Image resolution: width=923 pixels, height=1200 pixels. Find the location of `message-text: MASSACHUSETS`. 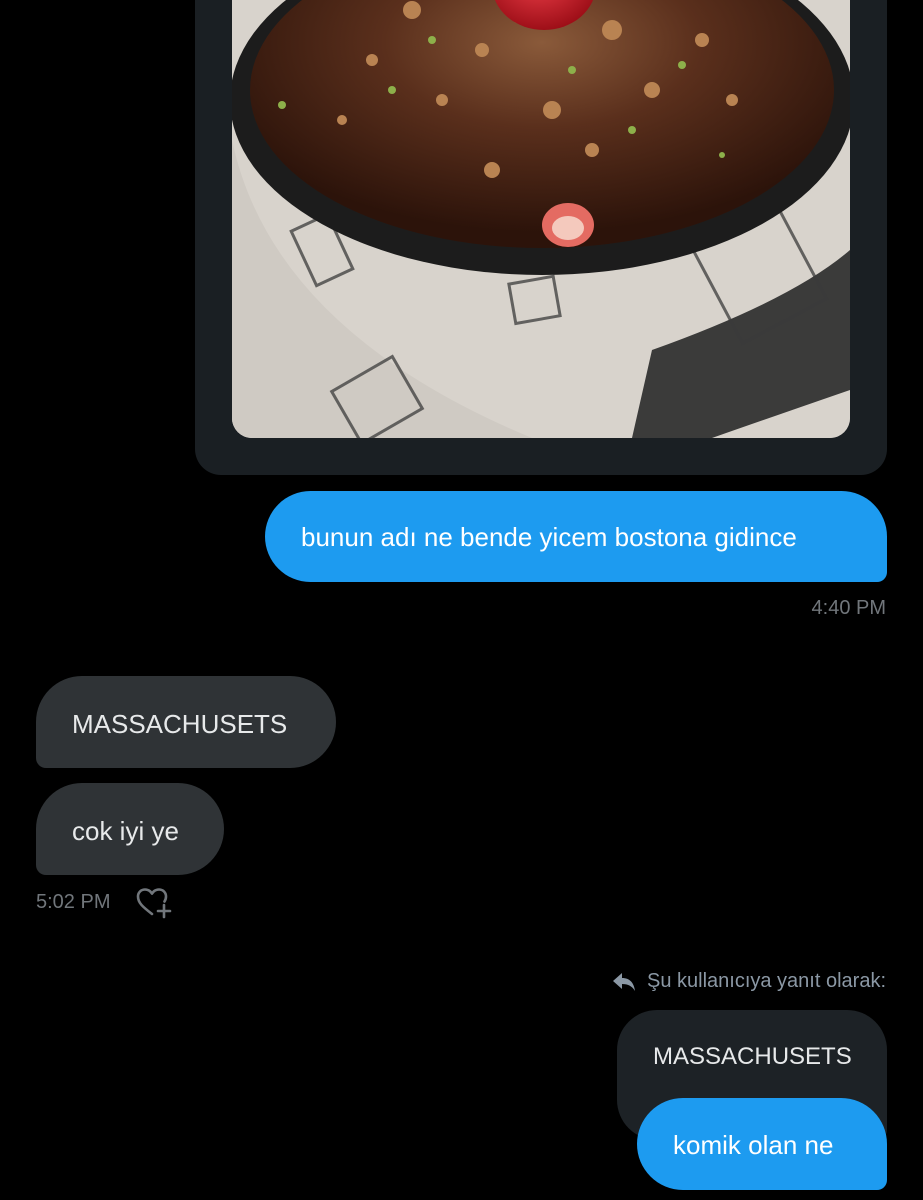

message-text: MASSACHUSETS is located at coordinates (180, 724).